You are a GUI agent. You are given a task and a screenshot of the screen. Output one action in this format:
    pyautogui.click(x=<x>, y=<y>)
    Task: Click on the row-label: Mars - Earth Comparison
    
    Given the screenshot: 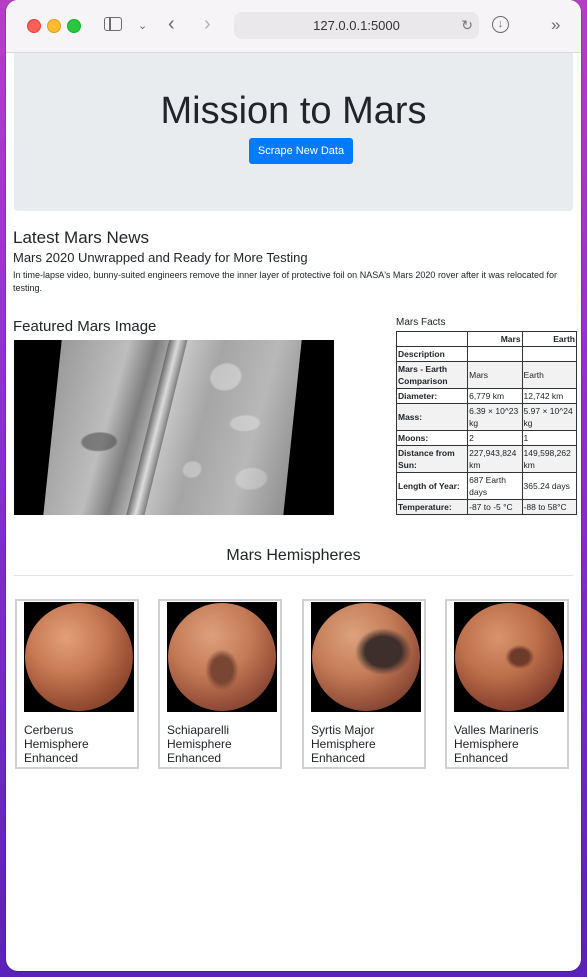 What is the action you would take?
    pyautogui.click(x=432, y=375)
    